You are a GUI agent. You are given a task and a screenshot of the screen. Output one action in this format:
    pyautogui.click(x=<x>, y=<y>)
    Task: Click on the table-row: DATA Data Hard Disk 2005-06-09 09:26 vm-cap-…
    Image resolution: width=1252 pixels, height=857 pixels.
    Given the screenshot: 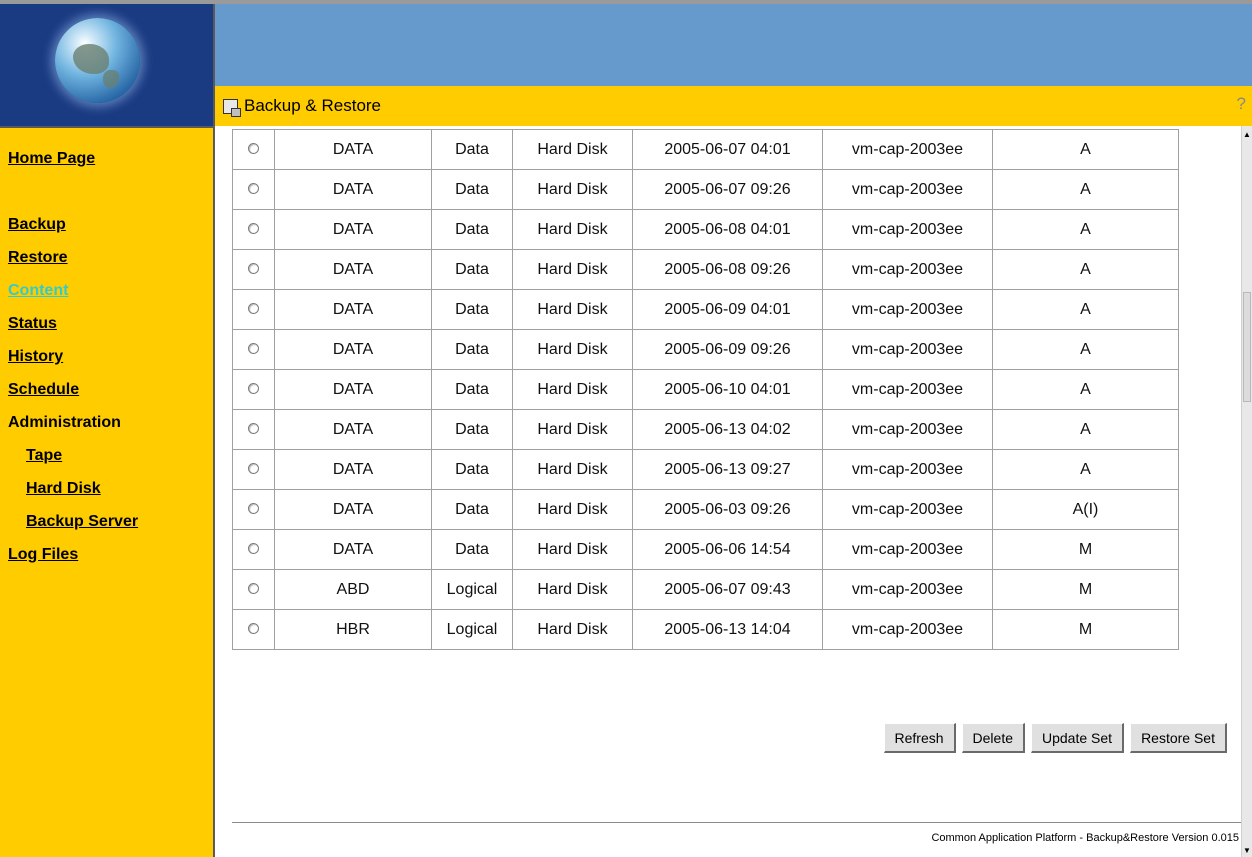 What is the action you would take?
    pyautogui.click(x=705, y=349)
    